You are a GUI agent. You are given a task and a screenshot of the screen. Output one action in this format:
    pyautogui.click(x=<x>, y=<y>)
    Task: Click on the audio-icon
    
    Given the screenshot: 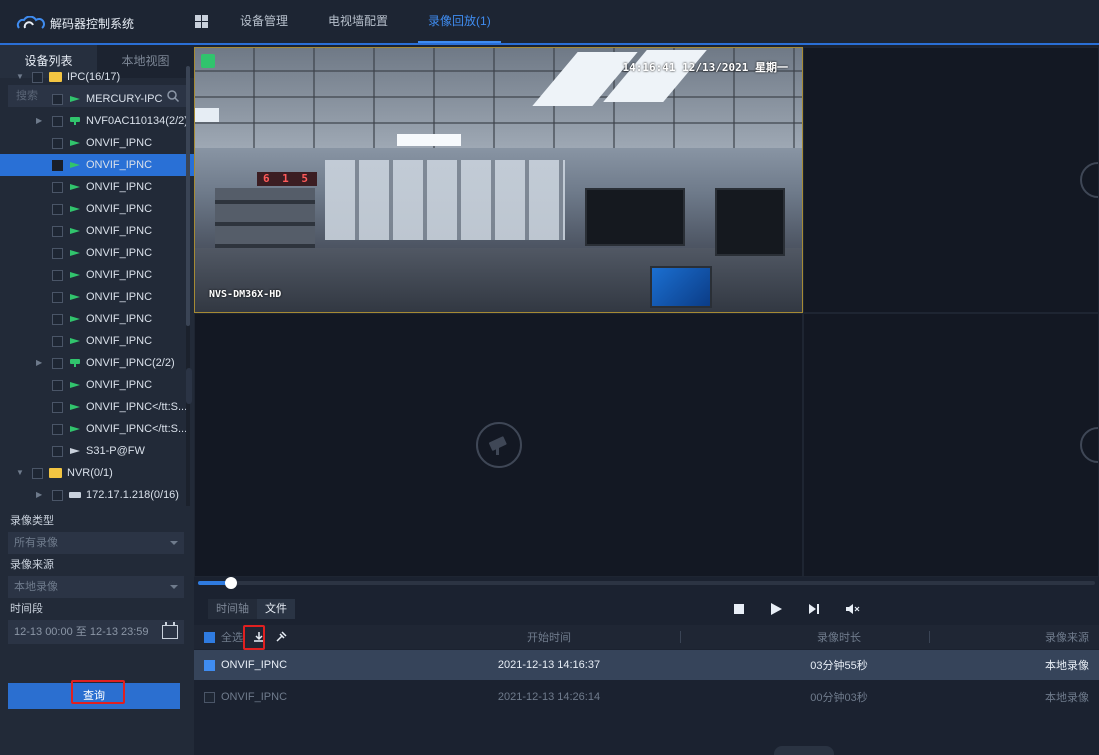 What is the action you would take?
    pyautogui.click(x=208, y=61)
    